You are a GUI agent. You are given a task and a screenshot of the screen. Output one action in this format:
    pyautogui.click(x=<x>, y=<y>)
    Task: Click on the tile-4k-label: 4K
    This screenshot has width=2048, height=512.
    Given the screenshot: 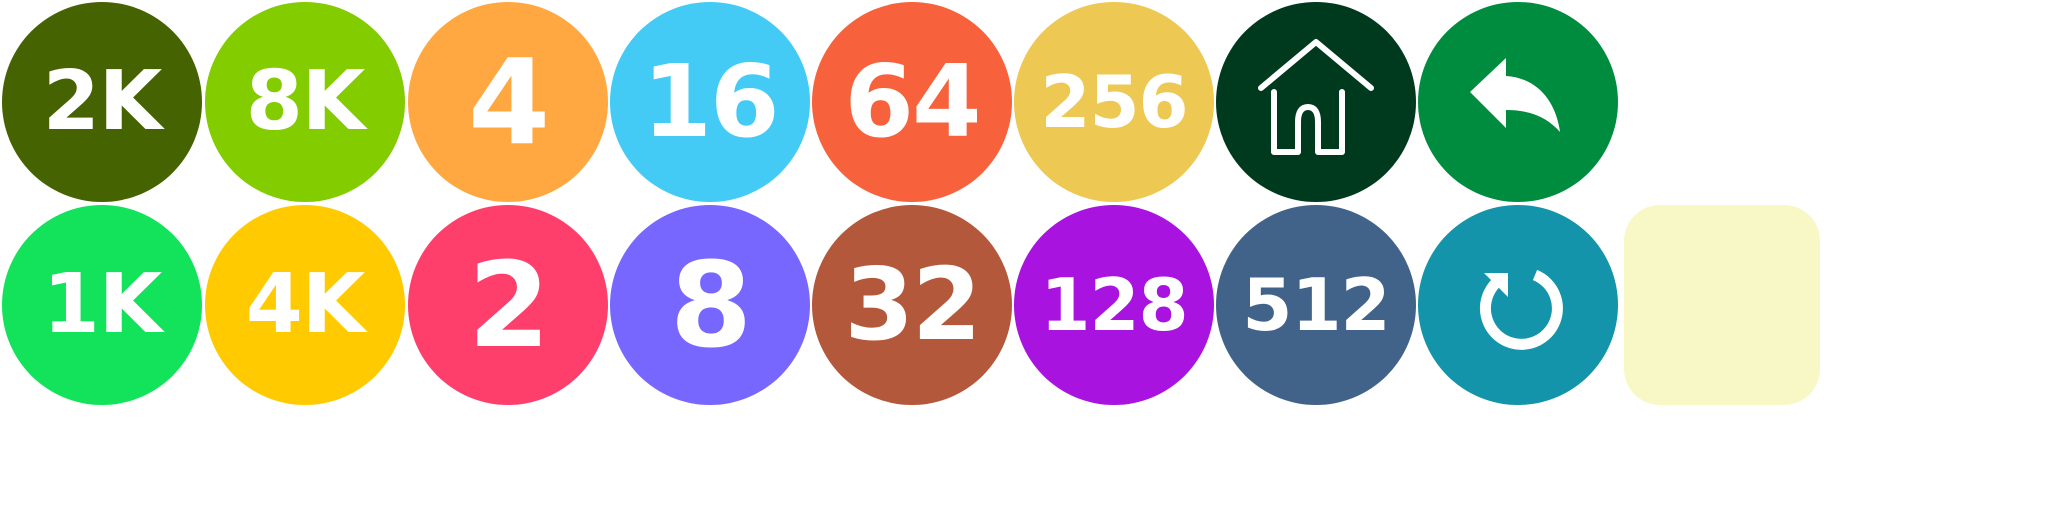 What is the action you would take?
    pyautogui.click(x=305, y=304)
    